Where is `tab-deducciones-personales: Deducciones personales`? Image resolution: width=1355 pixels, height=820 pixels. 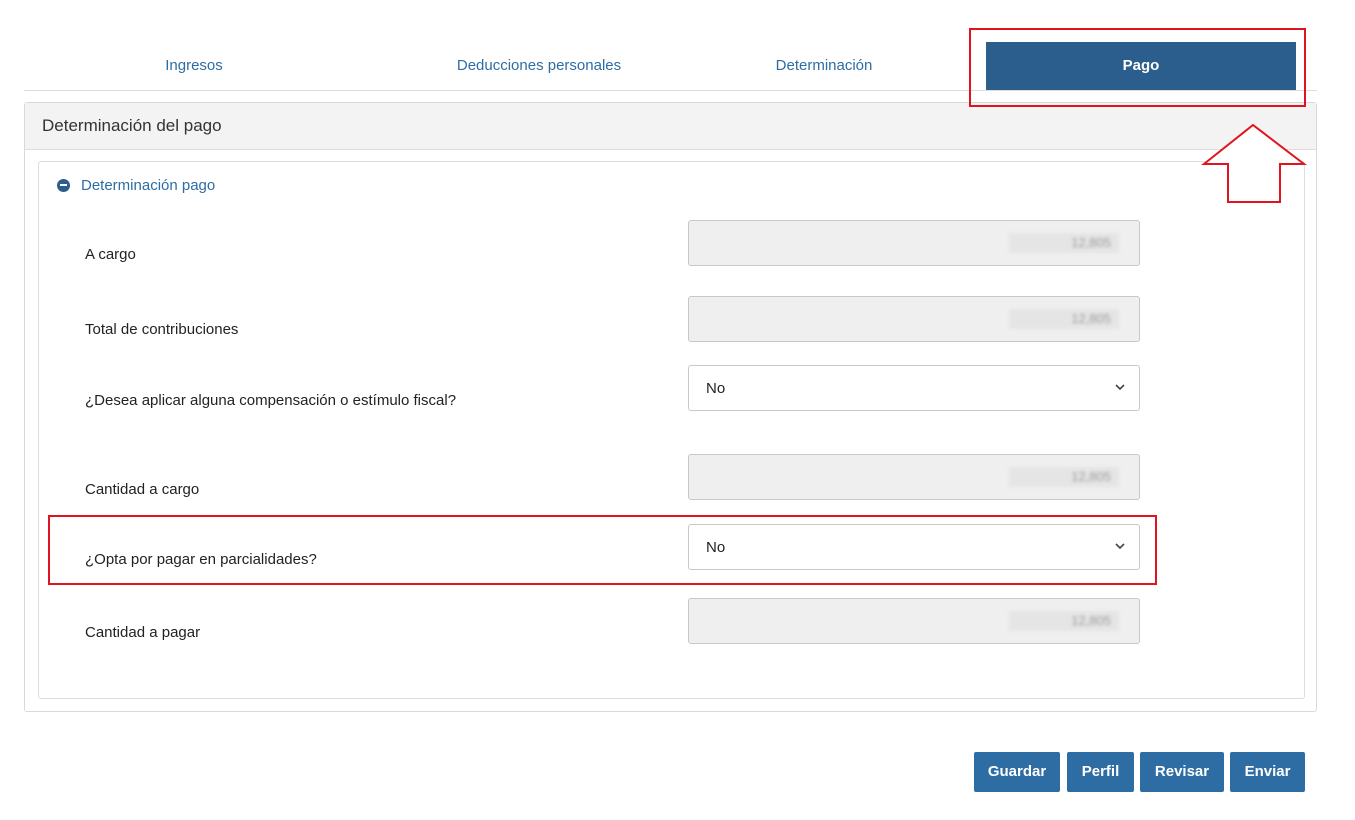
tab-deducciones-personales: Deducciones personales is located at coordinates (539, 66).